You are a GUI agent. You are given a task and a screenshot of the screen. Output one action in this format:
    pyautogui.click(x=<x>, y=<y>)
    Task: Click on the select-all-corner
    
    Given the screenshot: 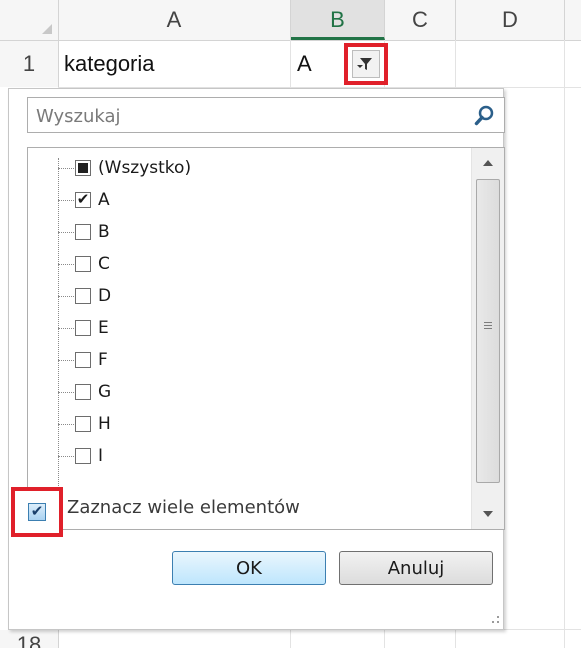 What is the action you would take?
    pyautogui.click(x=29, y=20)
    